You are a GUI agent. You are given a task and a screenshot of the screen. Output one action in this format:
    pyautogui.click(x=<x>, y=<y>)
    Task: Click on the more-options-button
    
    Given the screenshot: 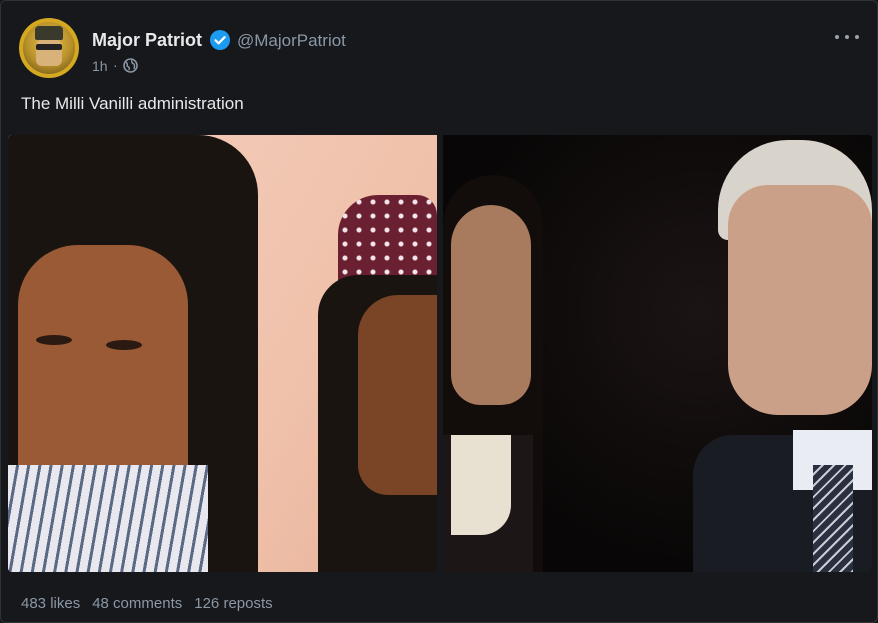 What is the action you would take?
    pyautogui.click(x=847, y=37)
    